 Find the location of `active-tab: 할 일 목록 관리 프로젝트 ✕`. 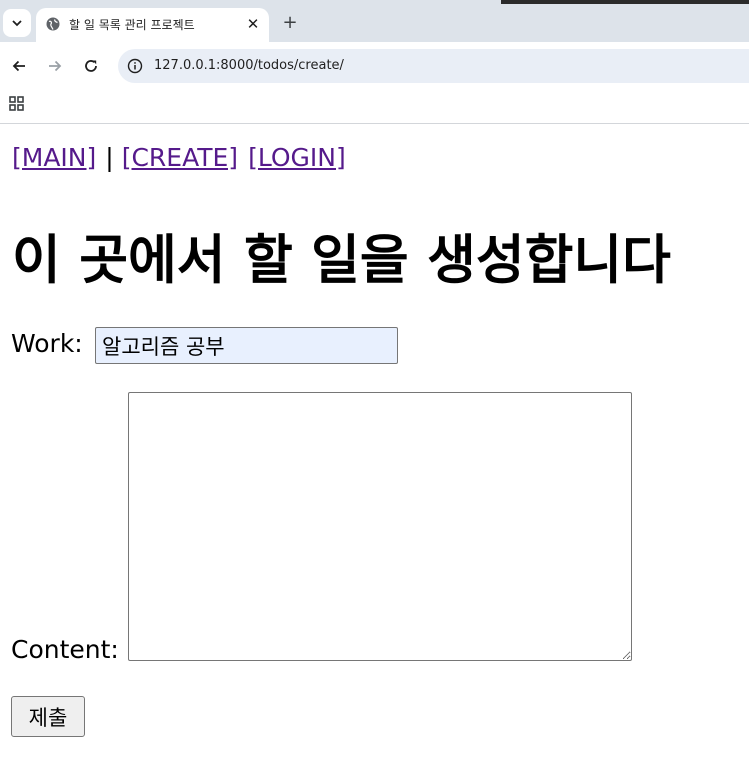

active-tab: 할 일 목록 관리 프로젝트 ✕ is located at coordinates (152, 25).